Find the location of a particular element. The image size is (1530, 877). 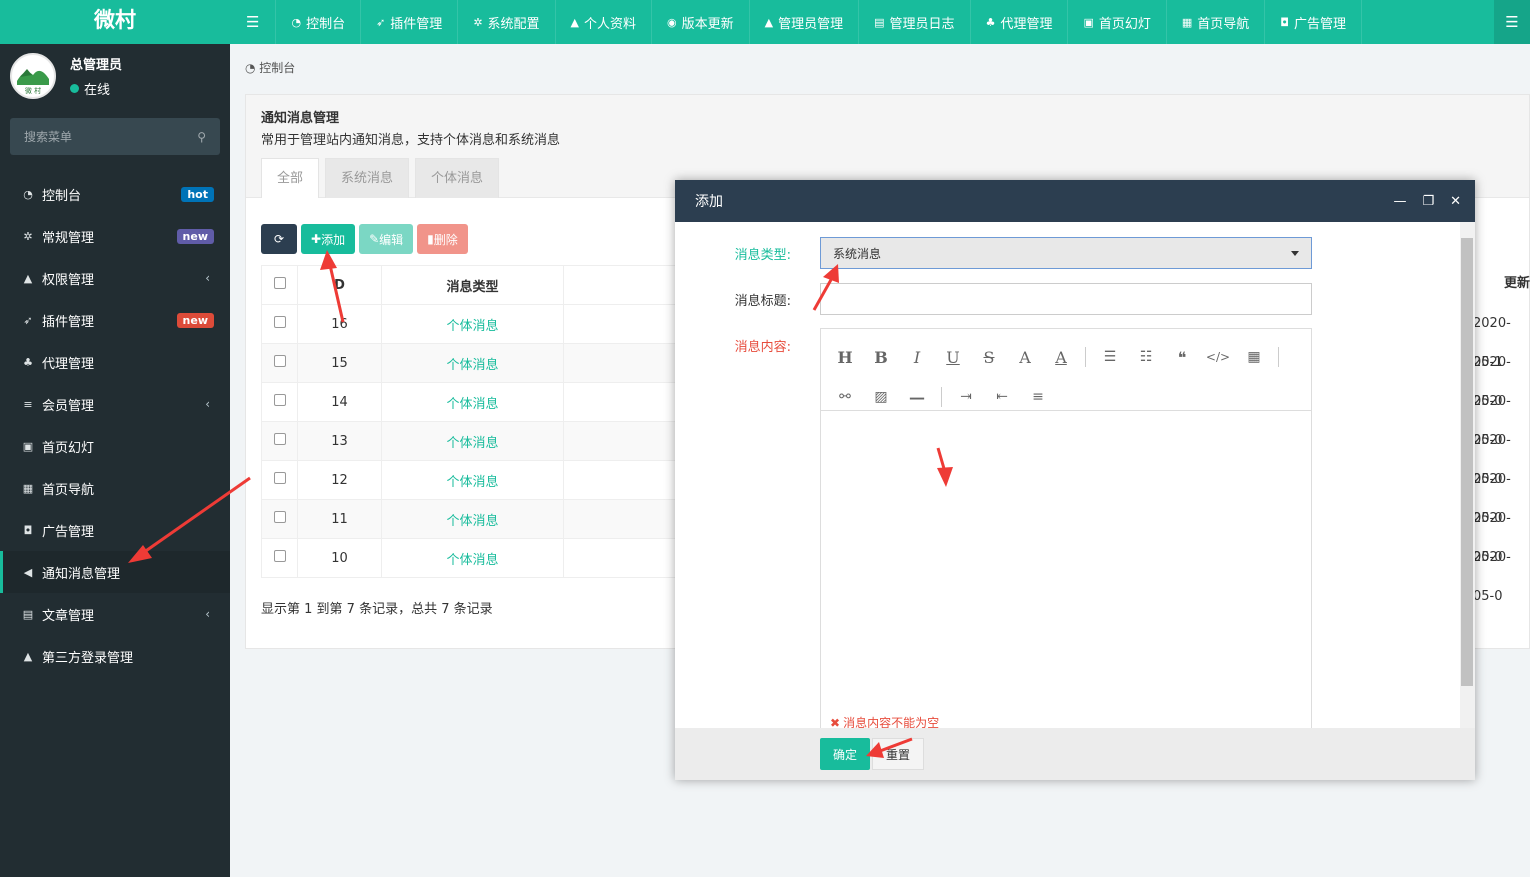

close-icon: ✕ is located at coordinates (1455, 201).